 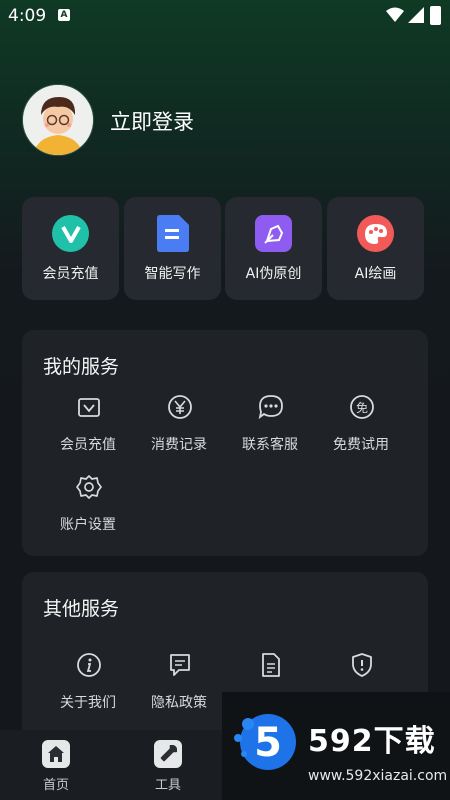 I want to click on avatar-illustration-icon, so click(x=58, y=120).